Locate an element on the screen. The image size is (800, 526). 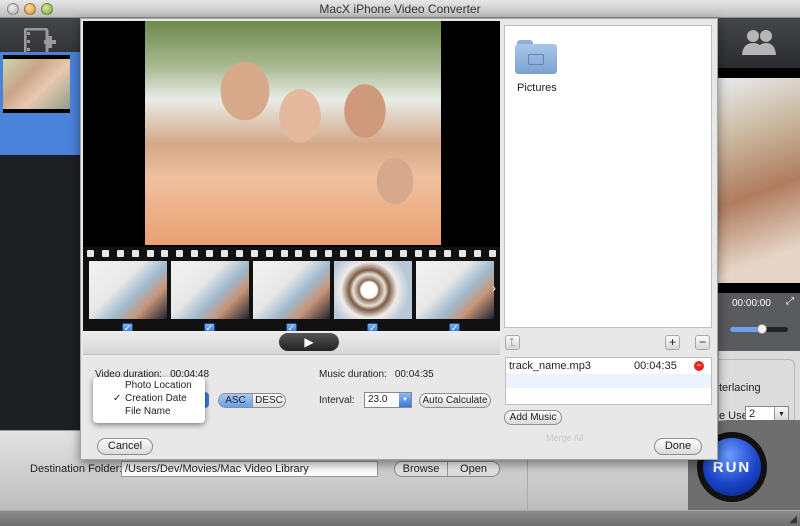
status-bar: ◢ is located at coordinates (400, 518).